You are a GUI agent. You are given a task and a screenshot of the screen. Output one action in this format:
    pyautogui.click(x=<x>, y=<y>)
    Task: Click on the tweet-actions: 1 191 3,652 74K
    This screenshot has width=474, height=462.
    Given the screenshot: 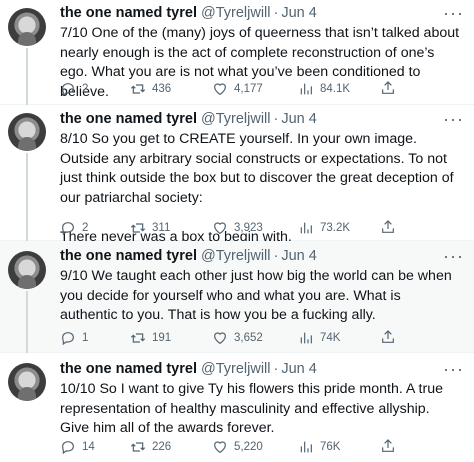 What is the action you would take?
    pyautogui.click(x=242, y=338)
    